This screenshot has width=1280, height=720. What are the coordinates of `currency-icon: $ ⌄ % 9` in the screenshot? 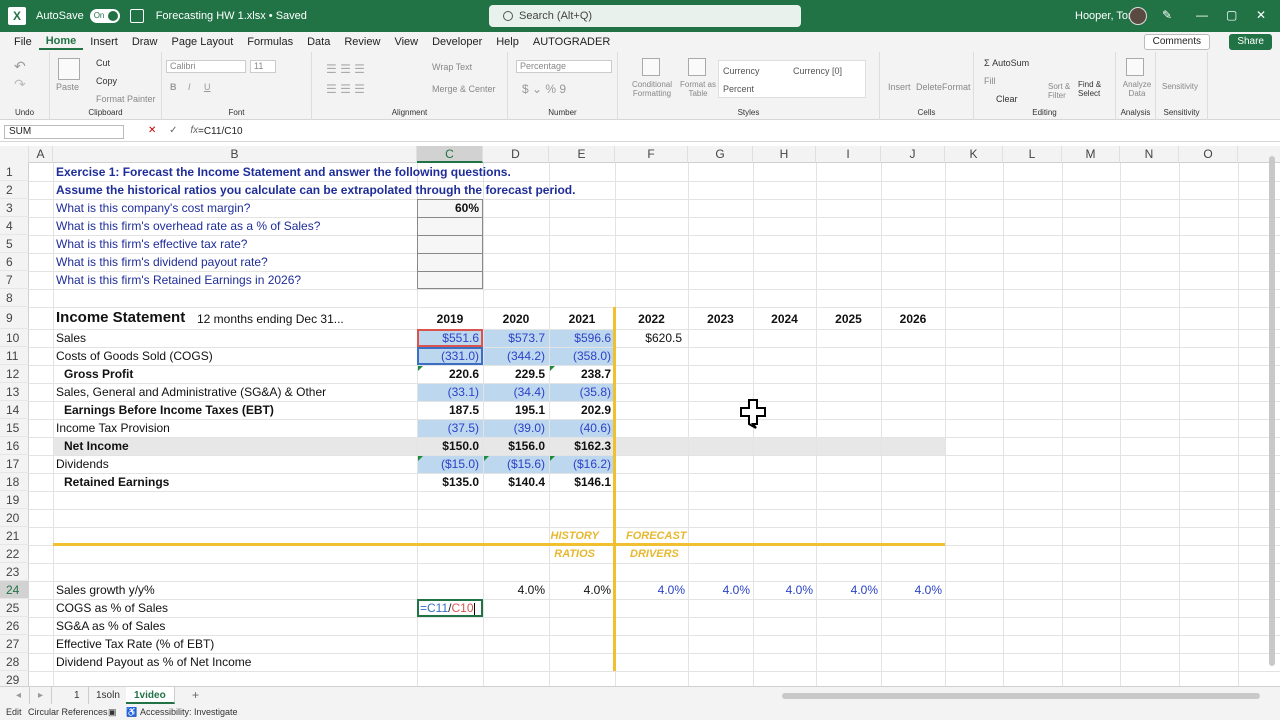 It's located at (544, 89).